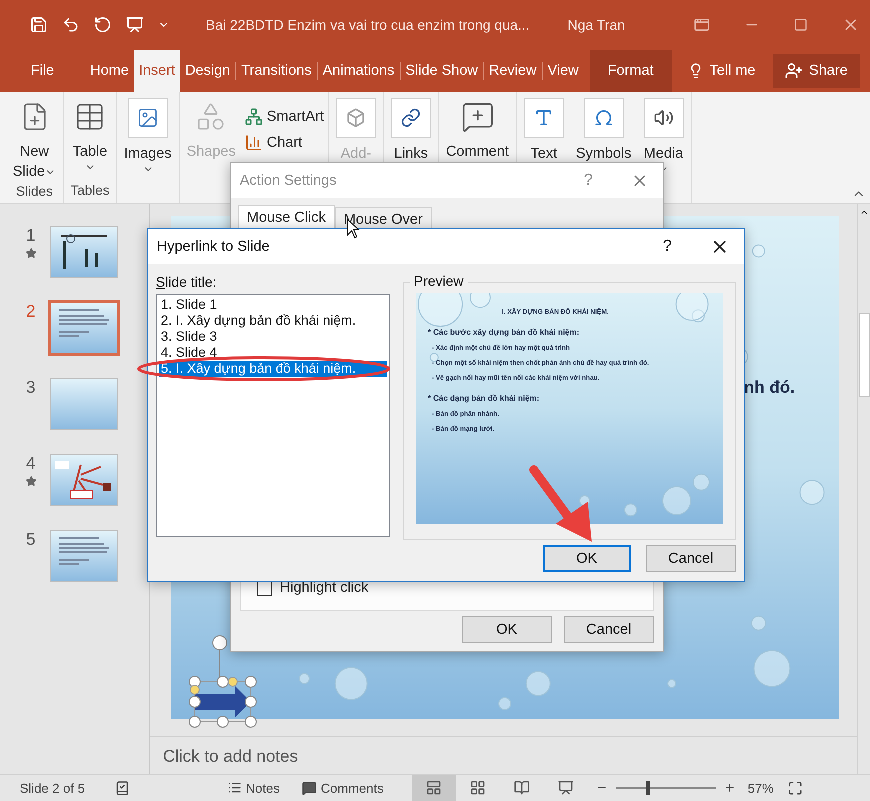  Describe the element at coordinates (43, 71) in the screenshot. I see `ribbon-tab: File` at that location.